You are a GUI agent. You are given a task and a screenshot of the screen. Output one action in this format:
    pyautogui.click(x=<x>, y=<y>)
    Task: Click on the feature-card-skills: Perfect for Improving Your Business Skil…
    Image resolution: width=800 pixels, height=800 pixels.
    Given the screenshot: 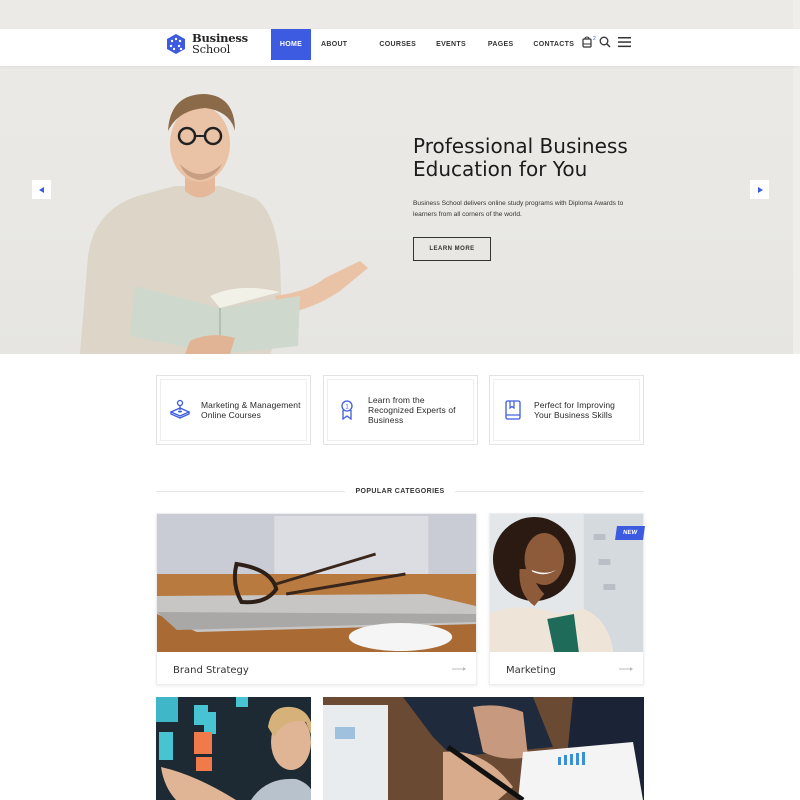 What is the action you would take?
    pyautogui.click(x=566, y=410)
    